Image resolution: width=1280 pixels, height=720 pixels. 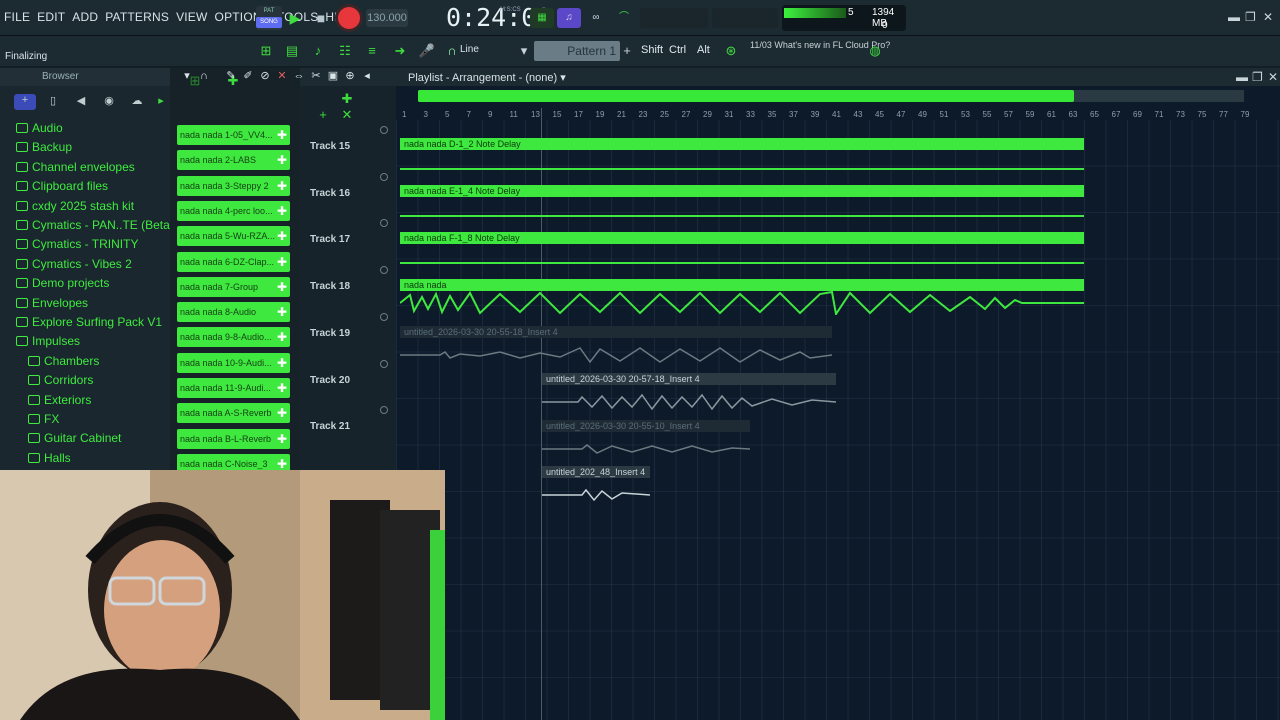 I want to click on web-tab-icon: ◉, so click(x=109, y=102).